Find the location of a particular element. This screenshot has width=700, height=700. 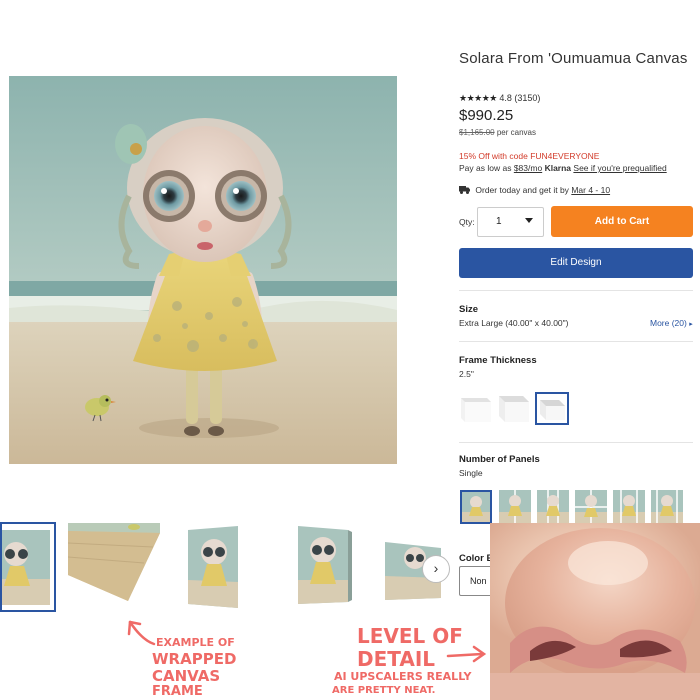

medium-frame-swatch is located at coordinates (514, 409).